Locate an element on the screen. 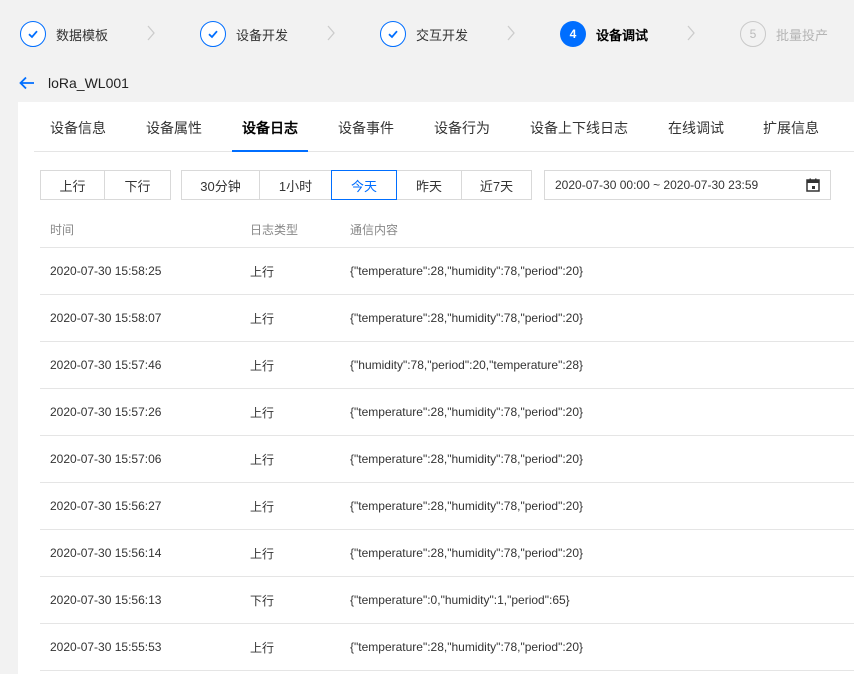 Image resolution: width=854 pixels, height=674 pixels. log-time: 2020-07-30 15:58:07 is located at coordinates (106, 318).